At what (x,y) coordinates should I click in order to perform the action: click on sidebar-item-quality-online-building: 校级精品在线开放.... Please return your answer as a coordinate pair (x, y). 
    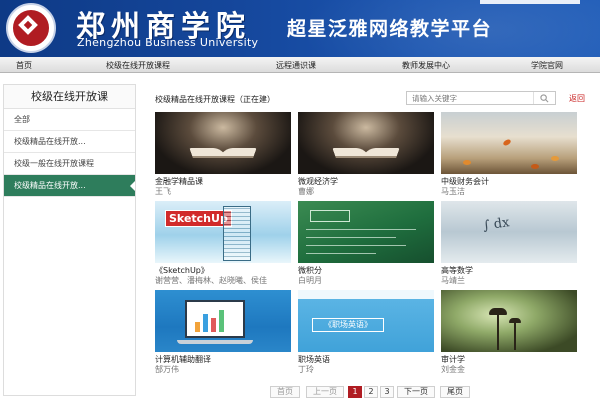
    Looking at the image, I should click on (69, 186).